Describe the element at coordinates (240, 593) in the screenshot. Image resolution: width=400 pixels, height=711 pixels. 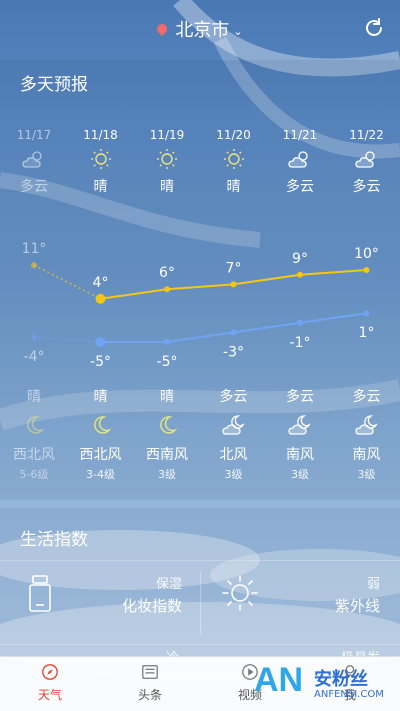
I see `sun-outline-icon` at that location.